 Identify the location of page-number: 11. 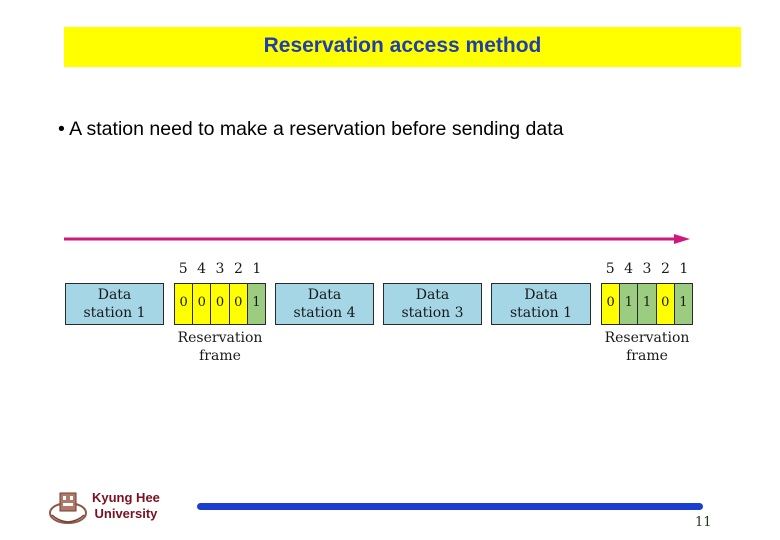
(703, 522).